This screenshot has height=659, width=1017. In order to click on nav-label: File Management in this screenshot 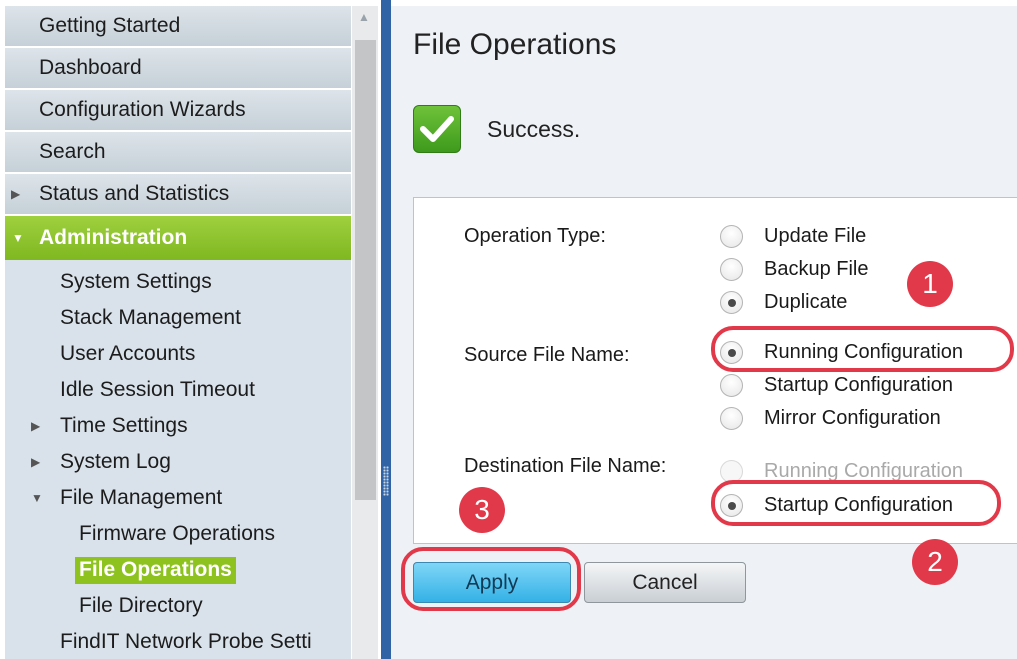, I will do `click(141, 497)`.